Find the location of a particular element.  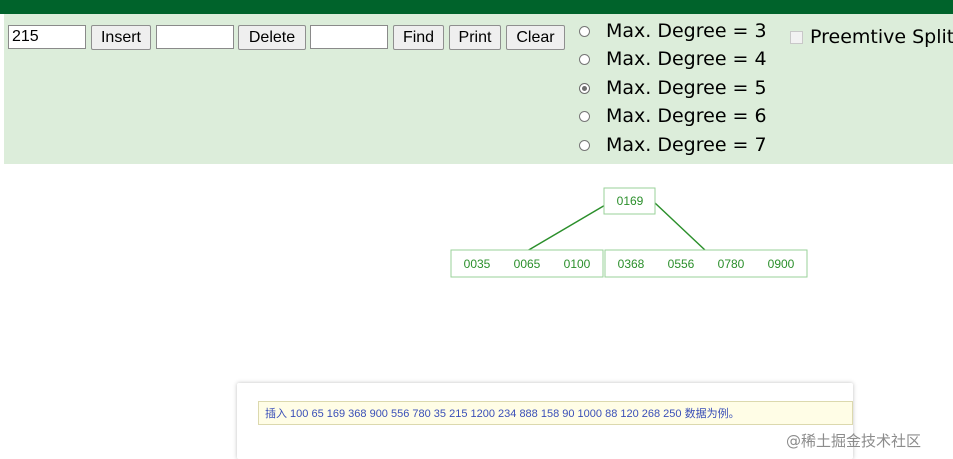

tree-key: 0556 is located at coordinates (681, 264).